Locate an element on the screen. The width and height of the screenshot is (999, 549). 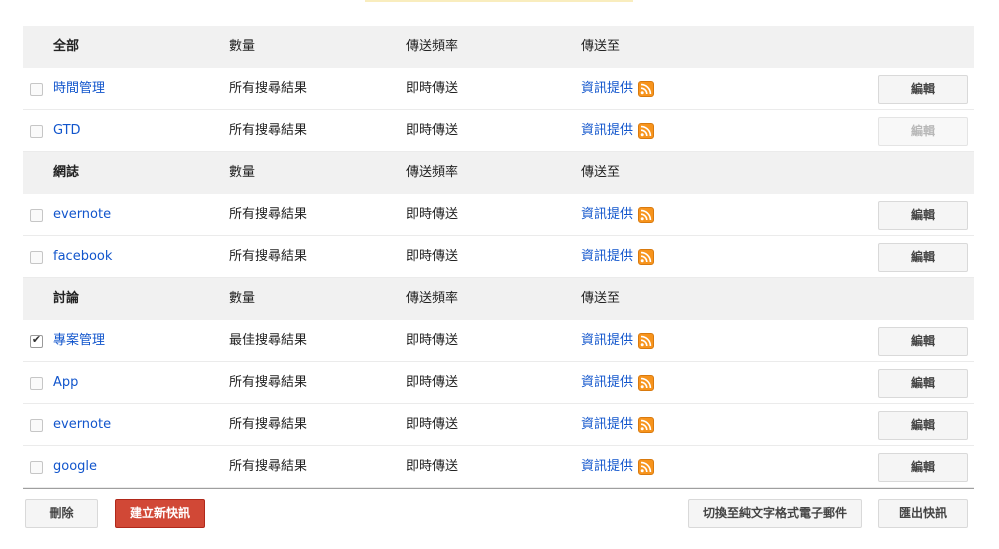
group-header: 網誌 數量 傳送頻率 傳送至 is located at coordinates (498, 173).